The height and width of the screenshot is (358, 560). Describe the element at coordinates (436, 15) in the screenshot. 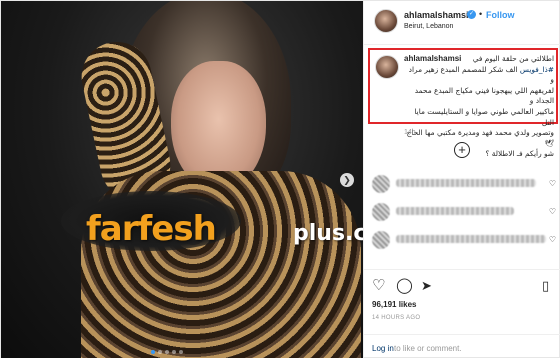

I see `header-username: ahlamalshamsi` at that location.